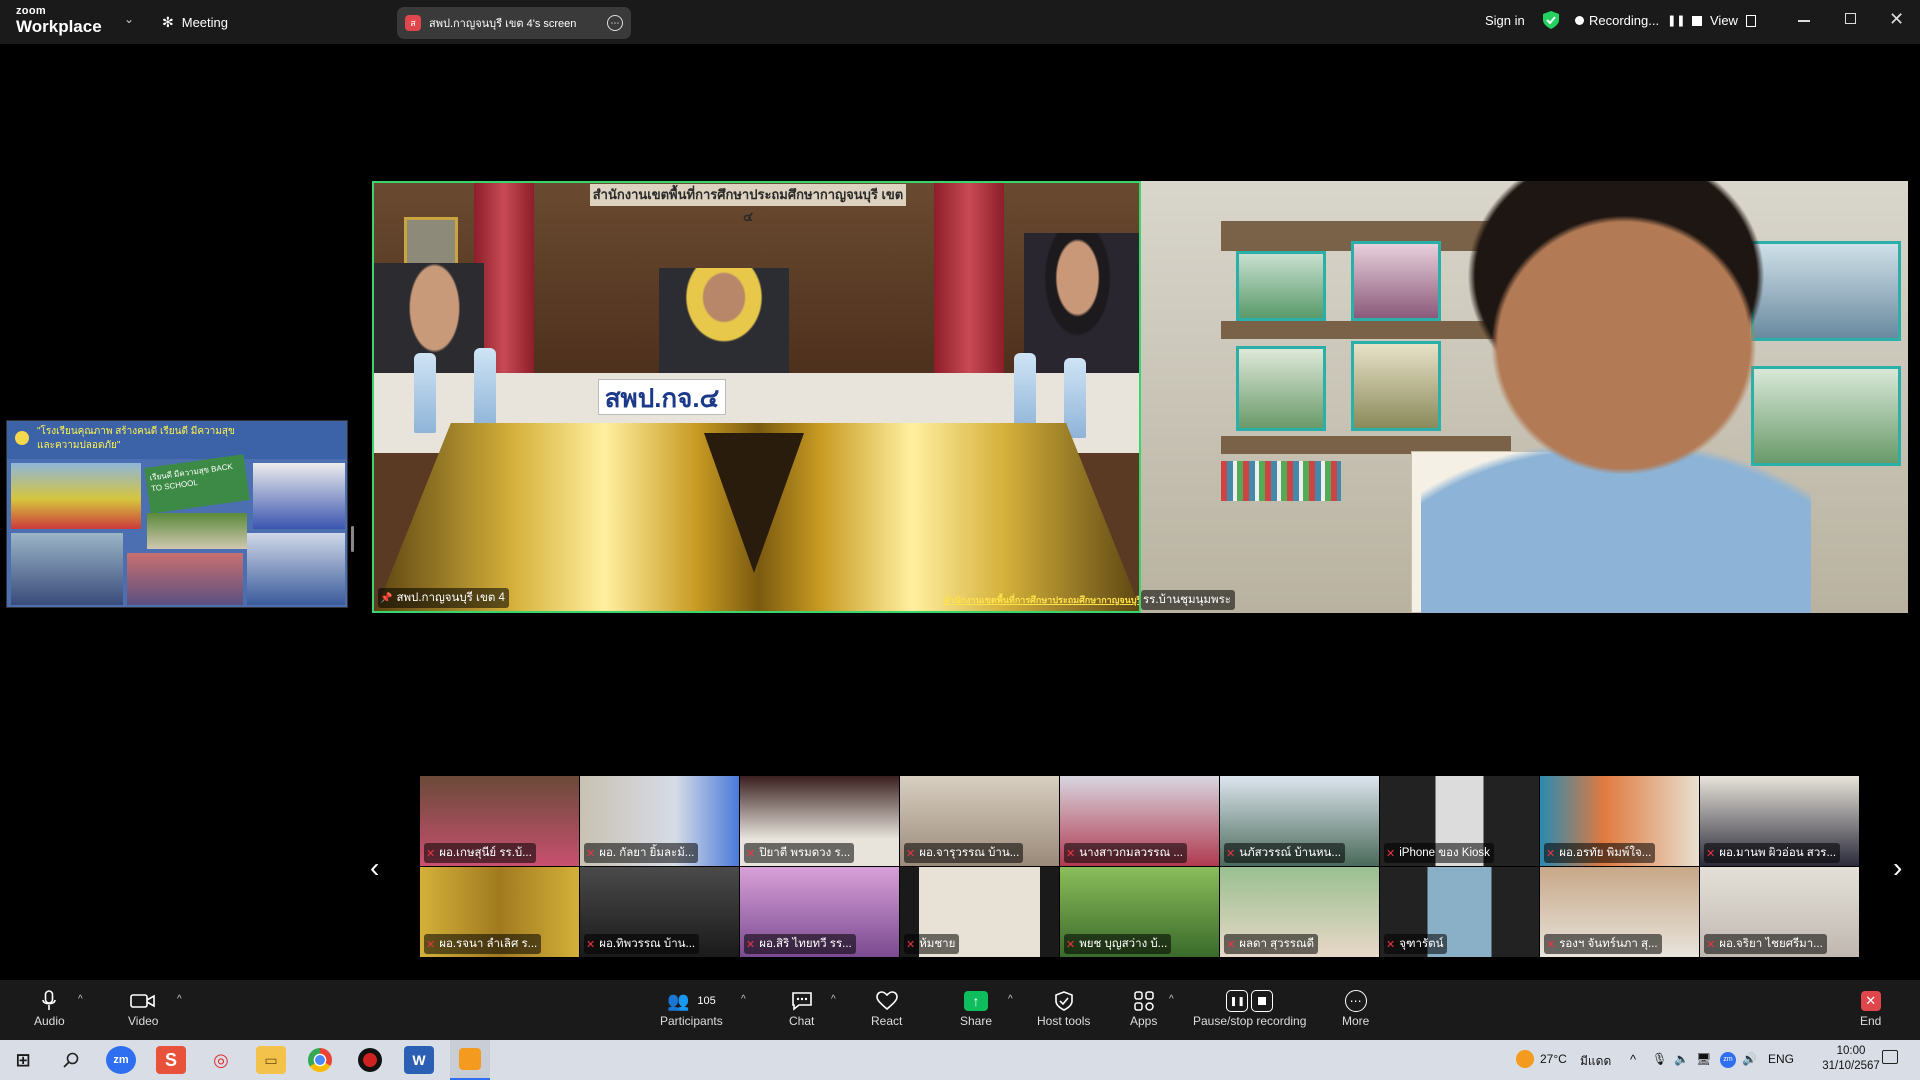 The width and height of the screenshot is (1920, 1080). What do you see at coordinates (1659, 1059) in the screenshot?
I see `tray-mic-icon: 🎙` at bounding box center [1659, 1059].